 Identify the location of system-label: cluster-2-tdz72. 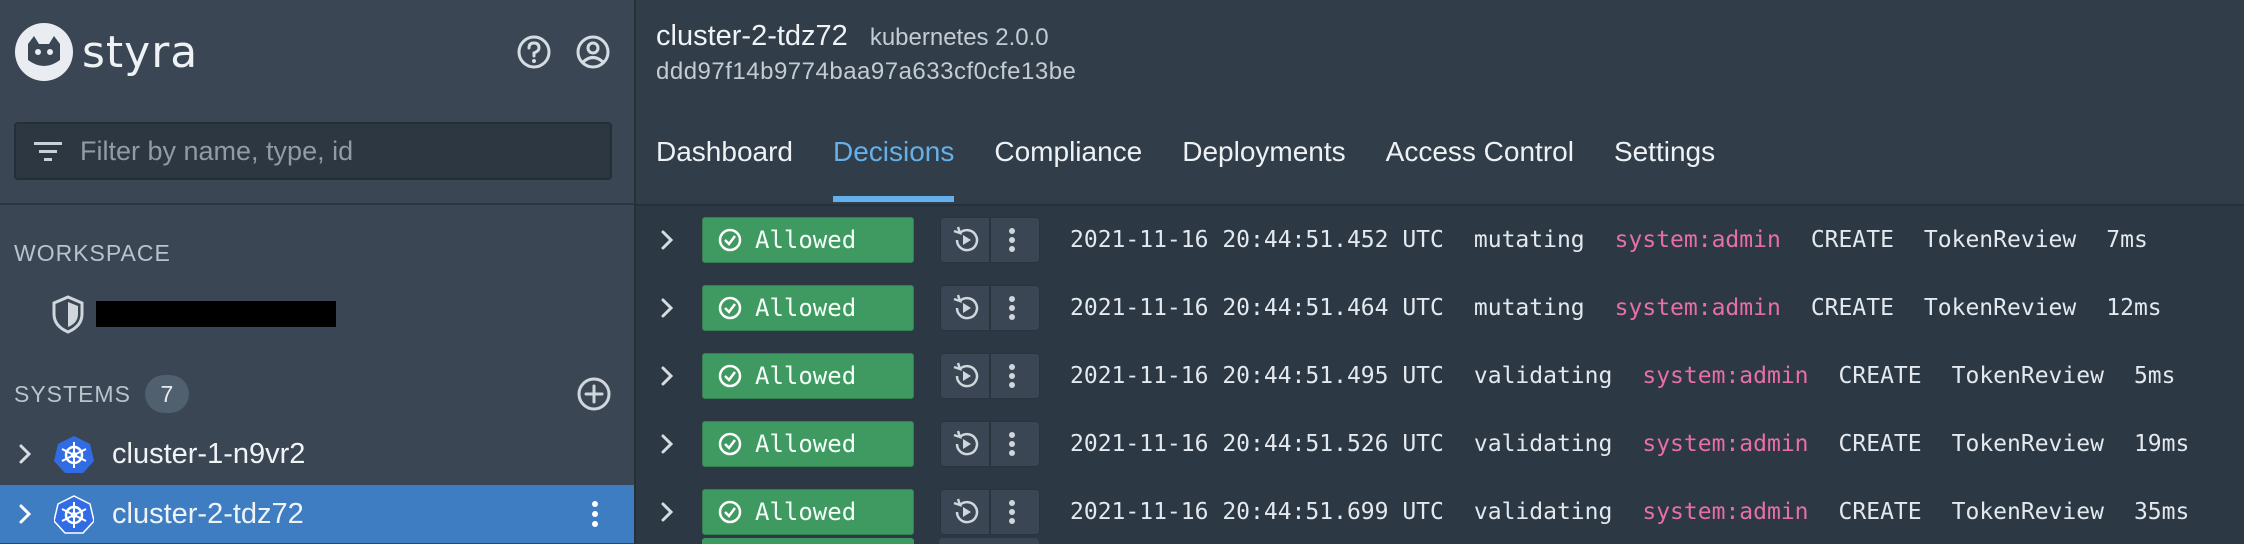
(208, 513).